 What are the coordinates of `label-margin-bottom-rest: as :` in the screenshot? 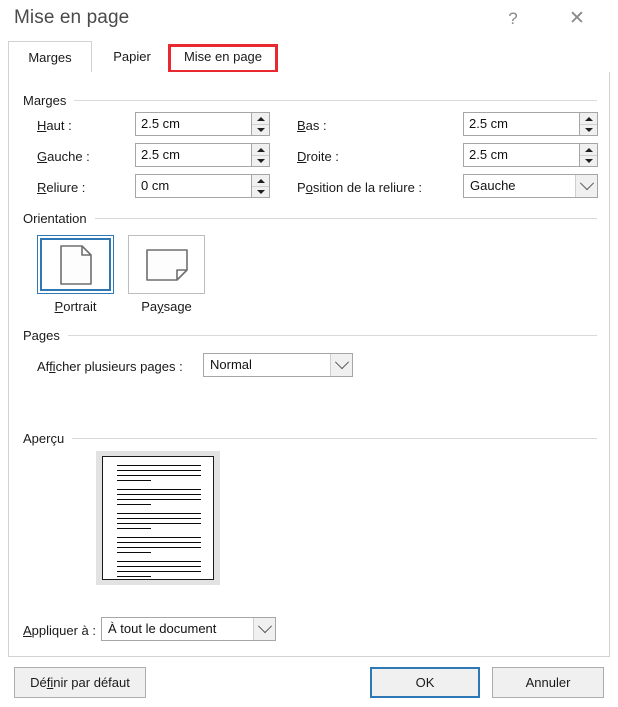 It's located at (316, 125).